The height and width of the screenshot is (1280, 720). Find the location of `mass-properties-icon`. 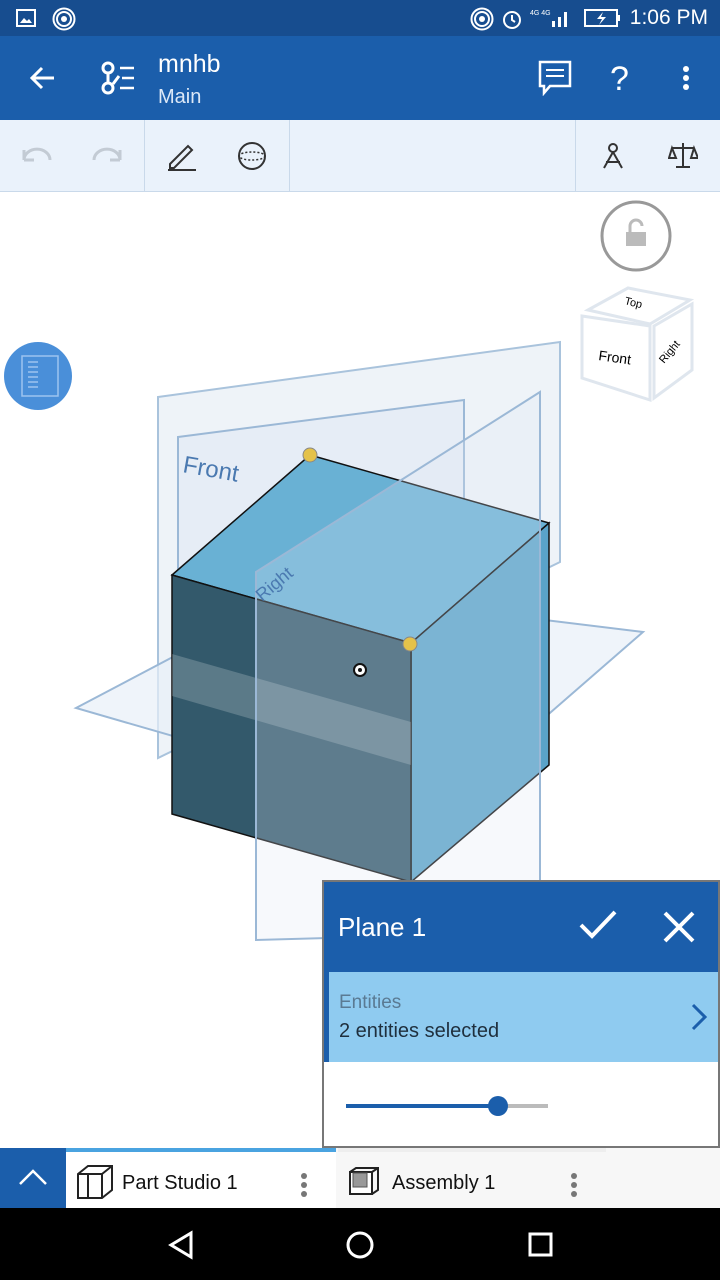

mass-properties-icon is located at coordinates (613, 156).